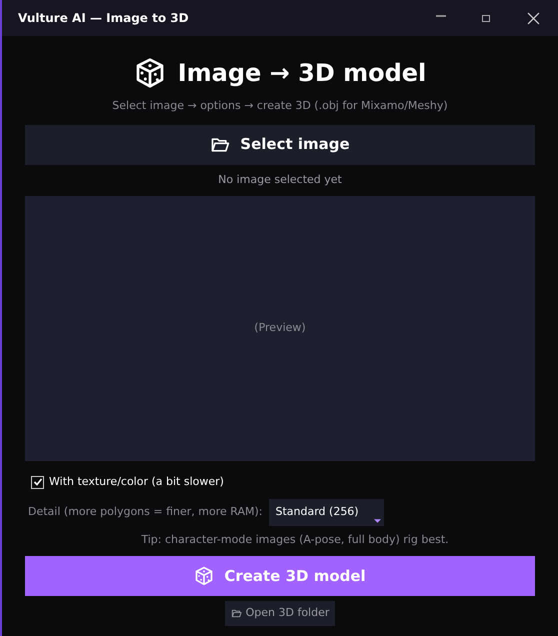  Describe the element at coordinates (302, 73) in the screenshot. I see `page-heading: Image → 3D model` at that location.